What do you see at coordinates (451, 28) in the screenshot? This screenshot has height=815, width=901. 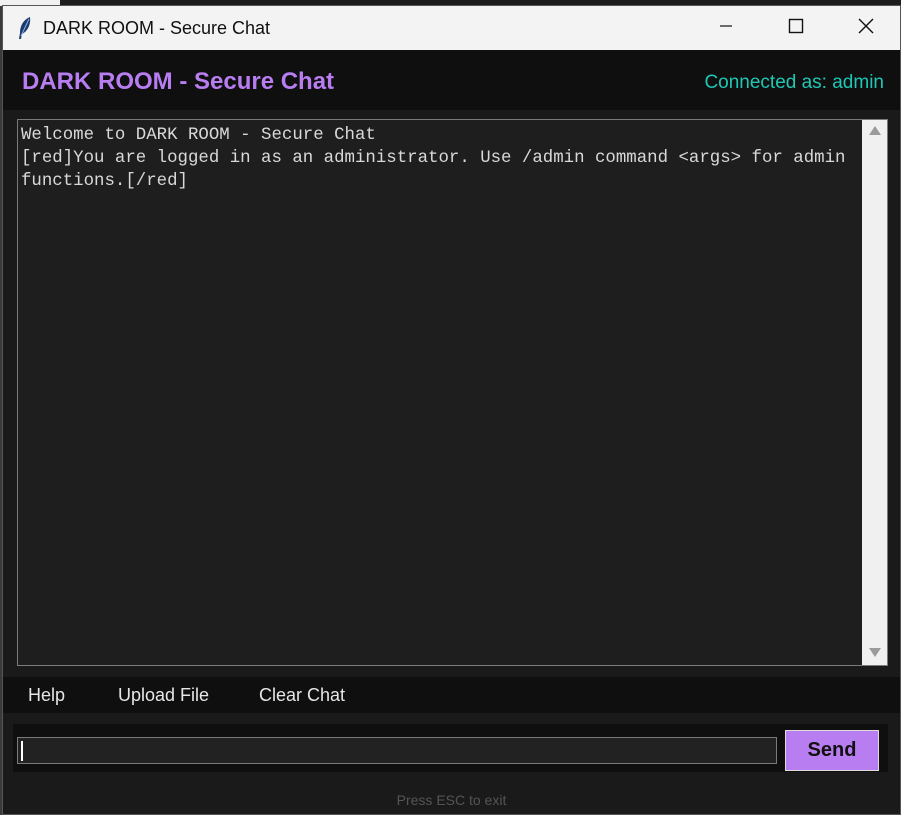 I see `title-bar: DARK ROOM - Secure Chat` at bounding box center [451, 28].